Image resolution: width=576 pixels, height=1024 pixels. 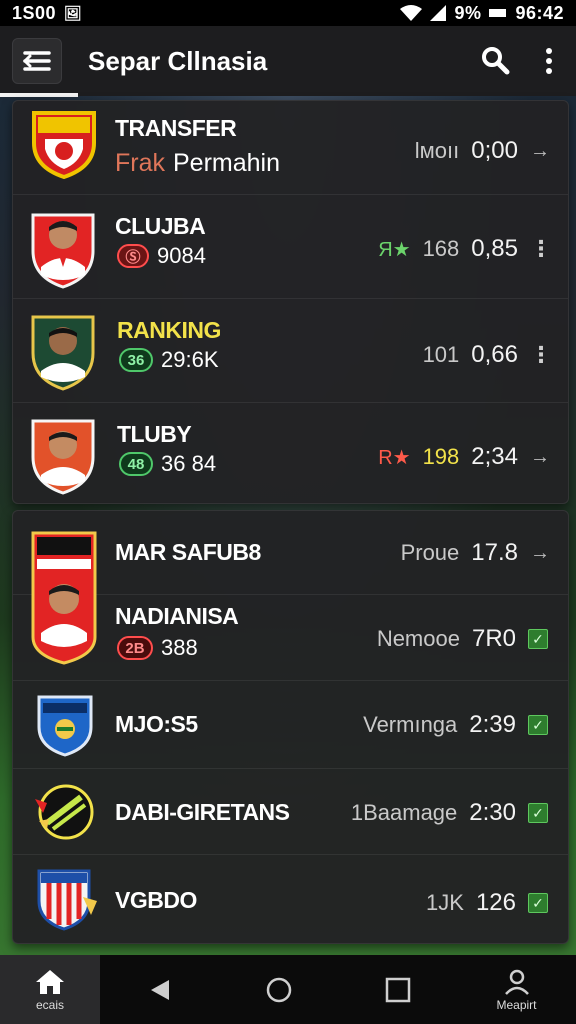 I want to click on row-meta: 1JK 126 ✓, so click(x=487, y=903).